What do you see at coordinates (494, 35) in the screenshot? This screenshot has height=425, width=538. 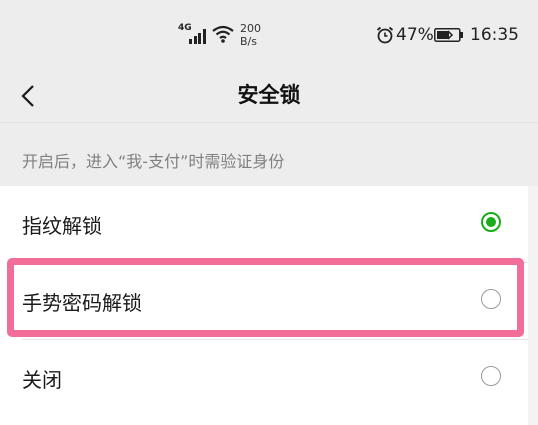 I see `clock: 16:35` at bounding box center [494, 35].